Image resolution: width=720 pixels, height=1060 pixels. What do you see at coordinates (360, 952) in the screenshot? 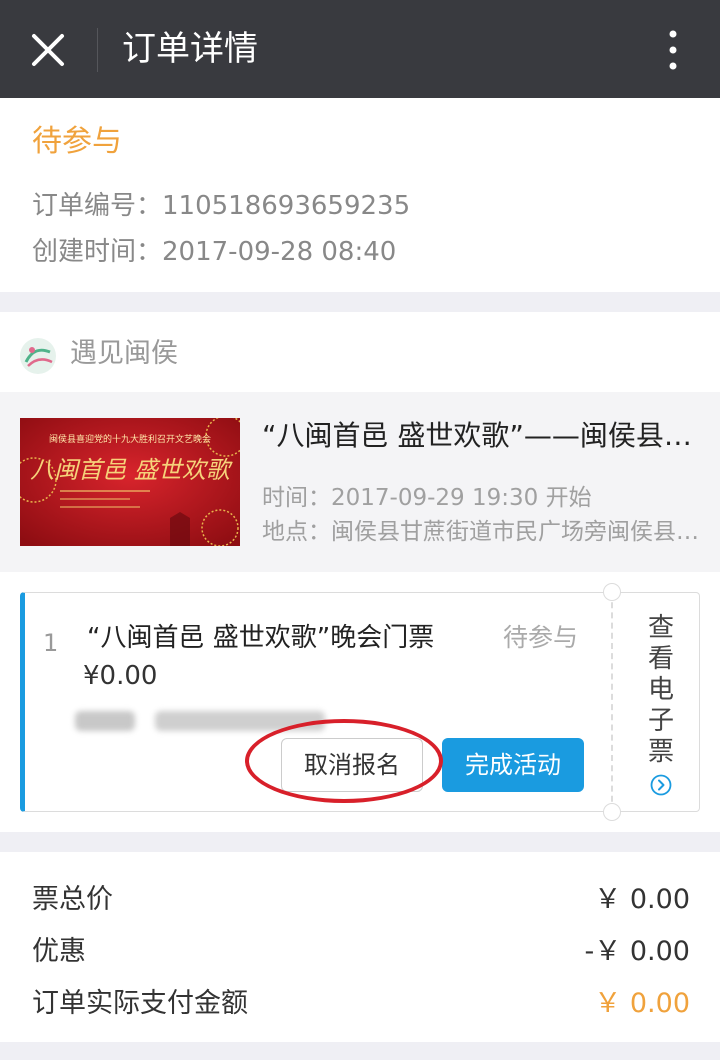
I see `summary-row-discount: 优惠 -￥ 0.00` at bounding box center [360, 952].